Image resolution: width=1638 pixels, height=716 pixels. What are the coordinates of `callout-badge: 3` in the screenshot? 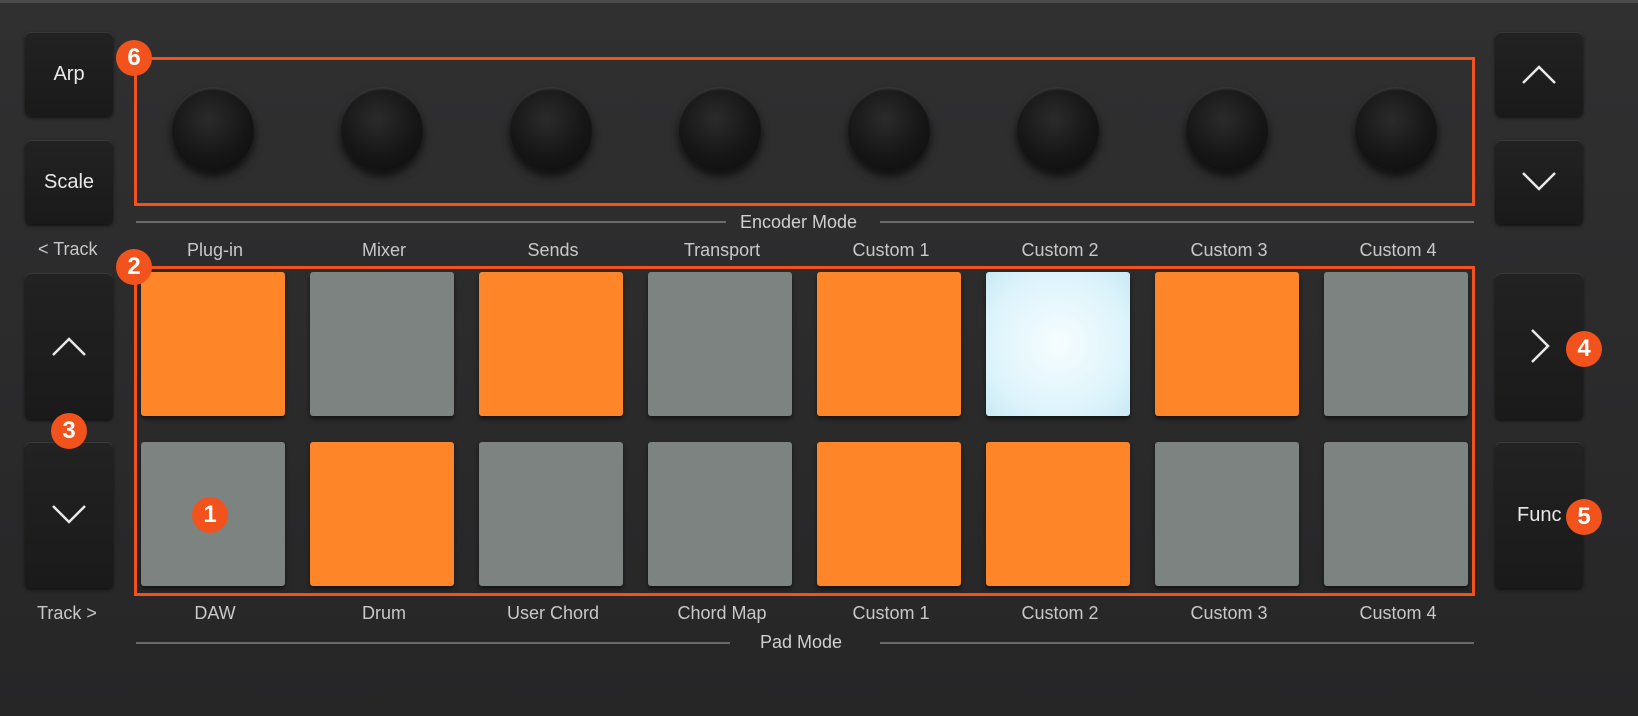 It's located at (69, 431).